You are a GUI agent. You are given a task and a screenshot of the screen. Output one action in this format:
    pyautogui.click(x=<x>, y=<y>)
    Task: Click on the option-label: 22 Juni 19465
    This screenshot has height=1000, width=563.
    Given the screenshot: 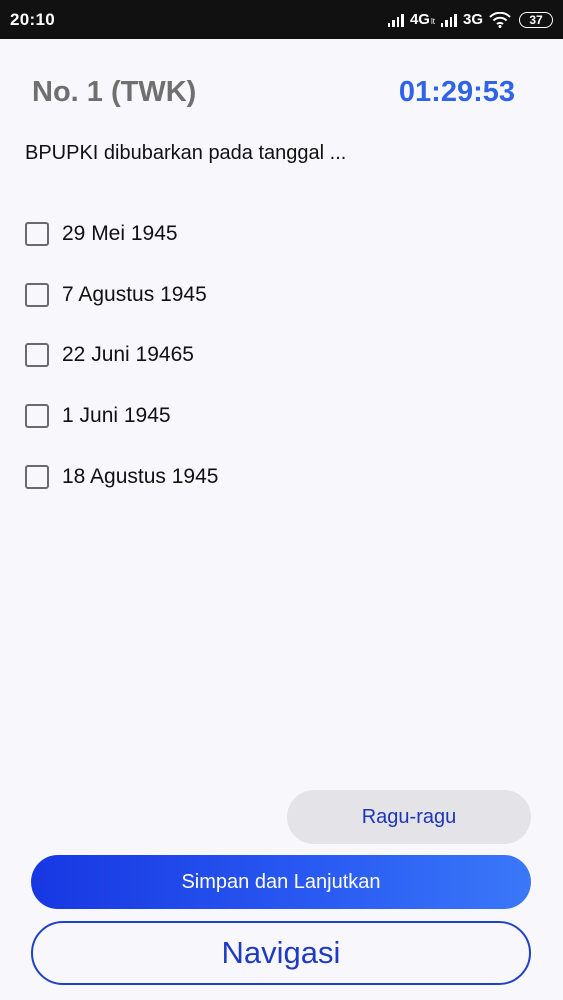 What is the action you would take?
    pyautogui.click(x=128, y=355)
    